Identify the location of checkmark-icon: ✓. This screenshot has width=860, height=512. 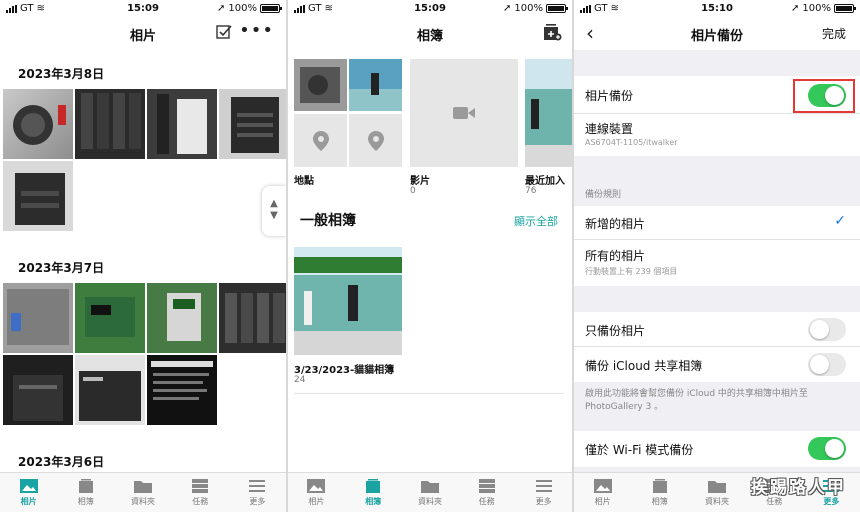
(840, 221).